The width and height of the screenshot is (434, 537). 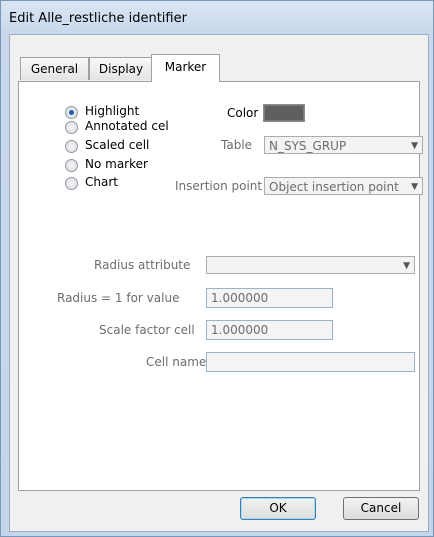 I want to click on radius-value-label: Radius = 1 for value, so click(x=118, y=298).